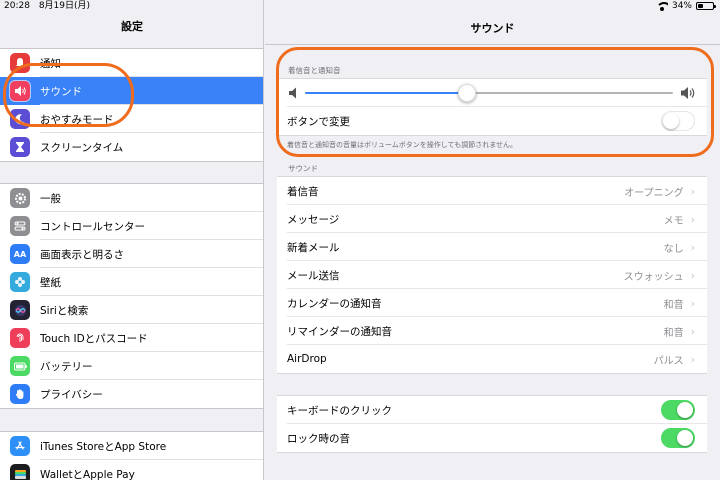 The width and height of the screenshot is (720, 480). I want to click on sidebar-item: WalletとApple Pay, so click(131, 470).